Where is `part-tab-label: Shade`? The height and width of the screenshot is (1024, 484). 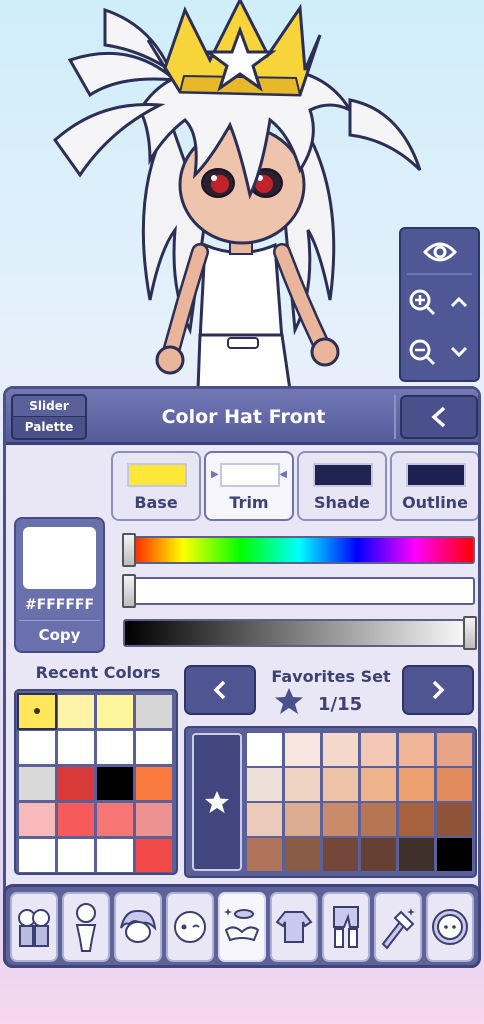
part-tab-label: Shade is located at coordinates (341, 502).